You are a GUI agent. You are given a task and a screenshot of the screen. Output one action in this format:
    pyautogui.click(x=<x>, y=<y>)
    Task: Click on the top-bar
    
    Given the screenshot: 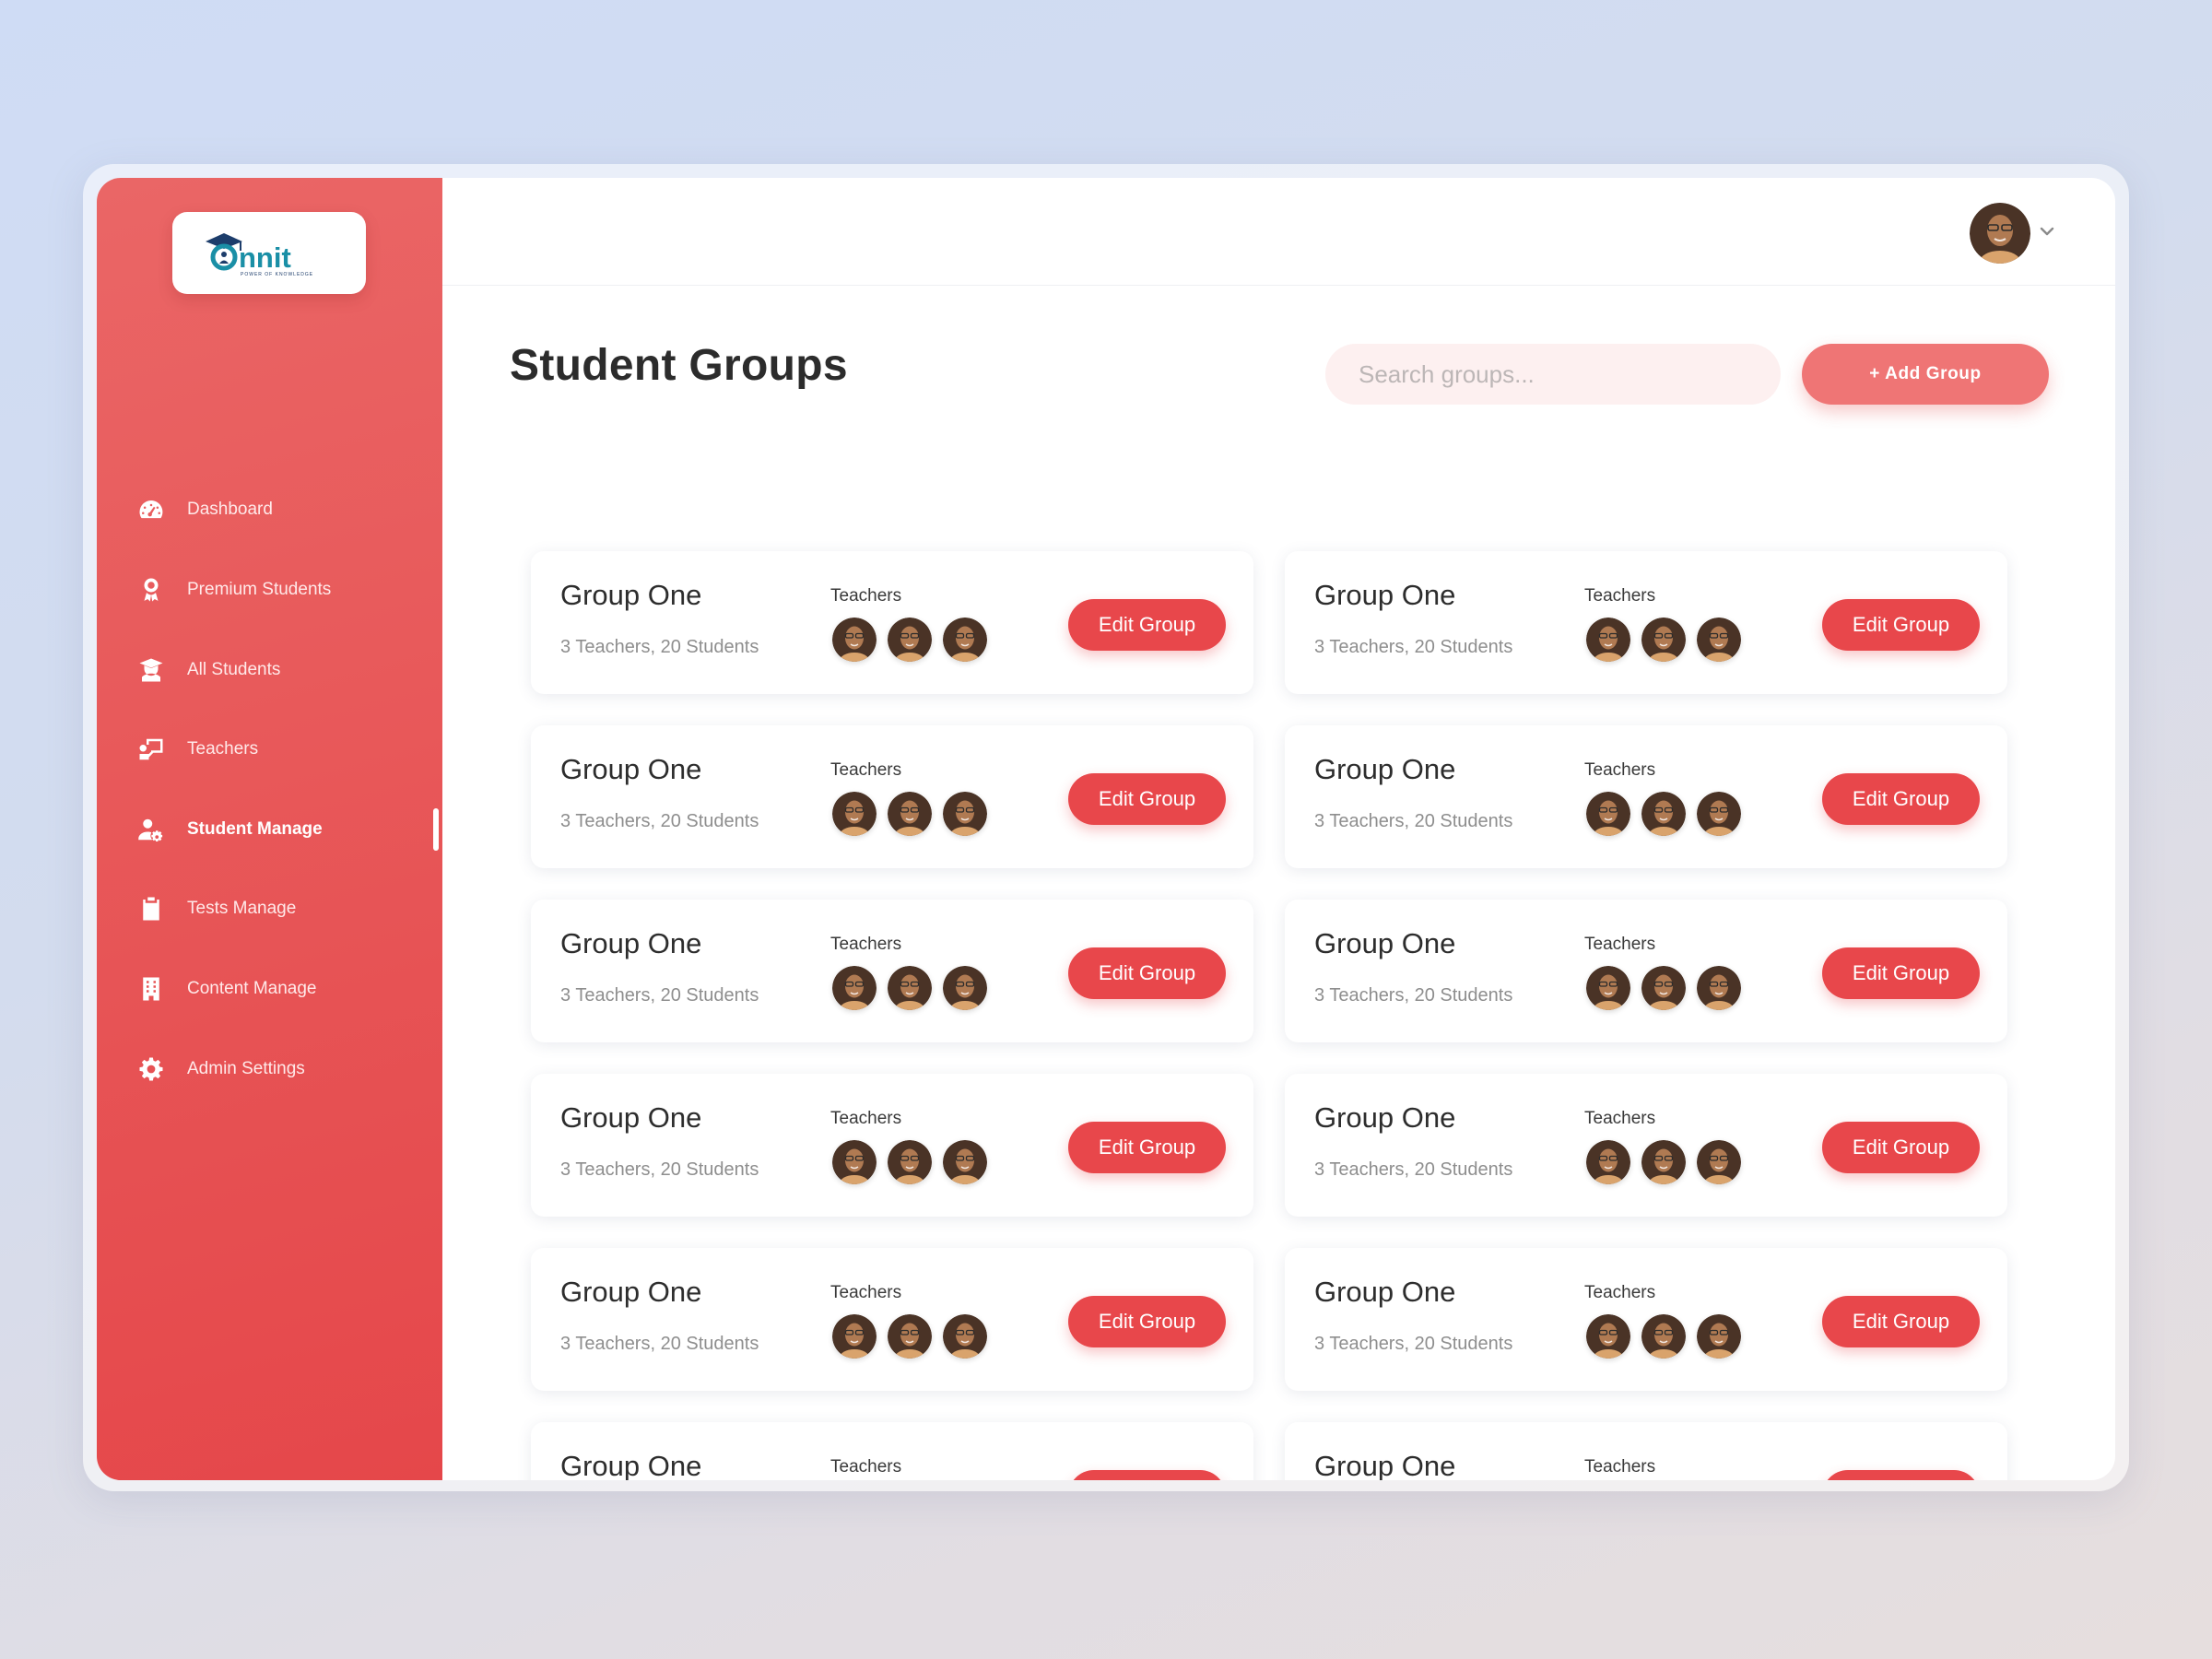 What is the action you would take?
    pyautogui.click(x=1278, y=232)
    